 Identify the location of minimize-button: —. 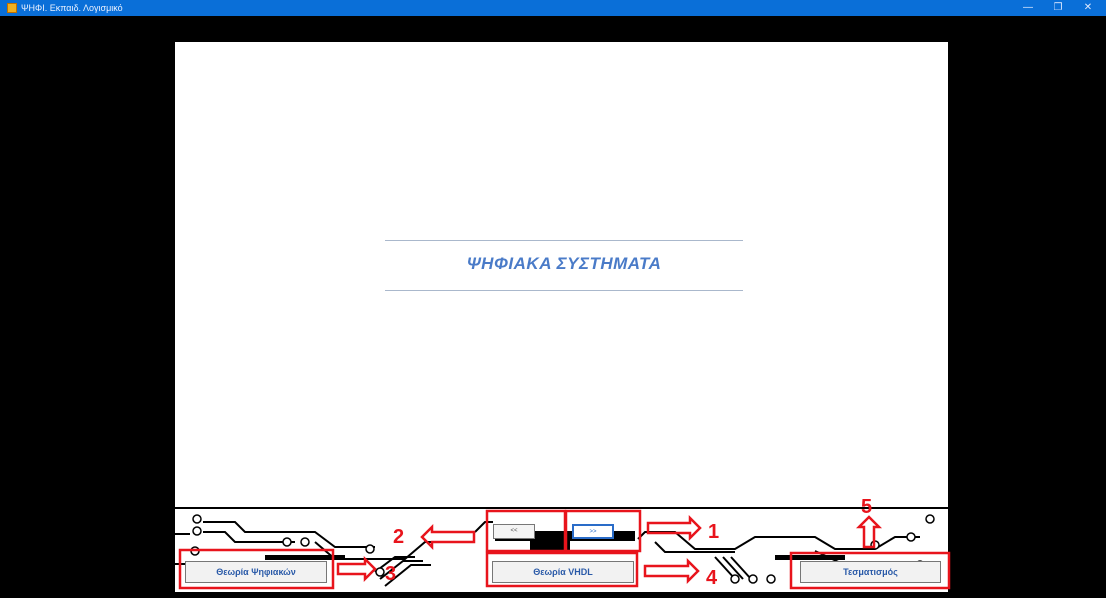
(1028, 8).